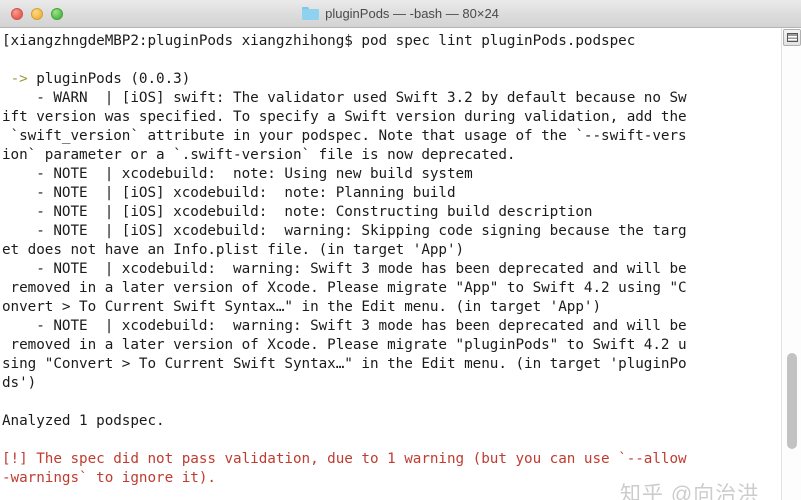  Describe the element at coordinates (83, 421) in the screenshot. I see `terminal-line: Analyzed 1 podspec.` at that location.